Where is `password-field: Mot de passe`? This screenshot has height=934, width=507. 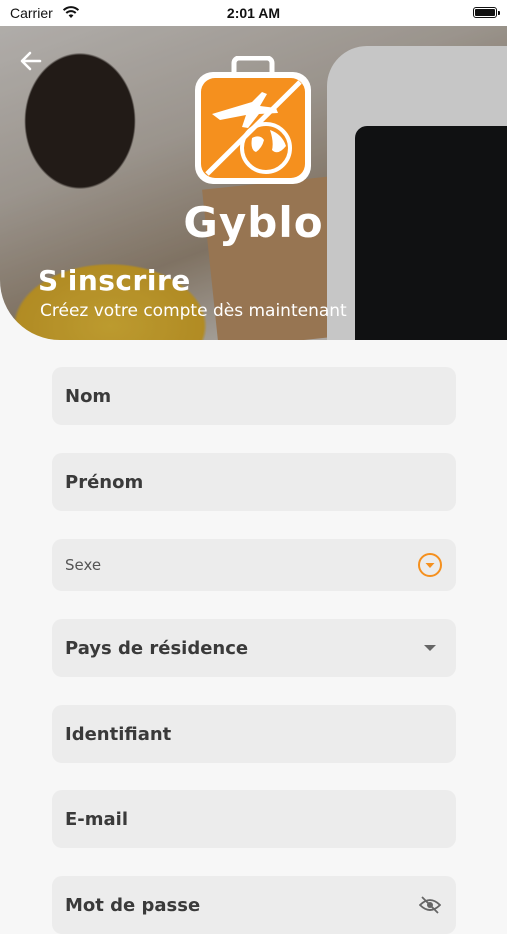
password-field: Mot de passe is located at coordinates (254, 905).